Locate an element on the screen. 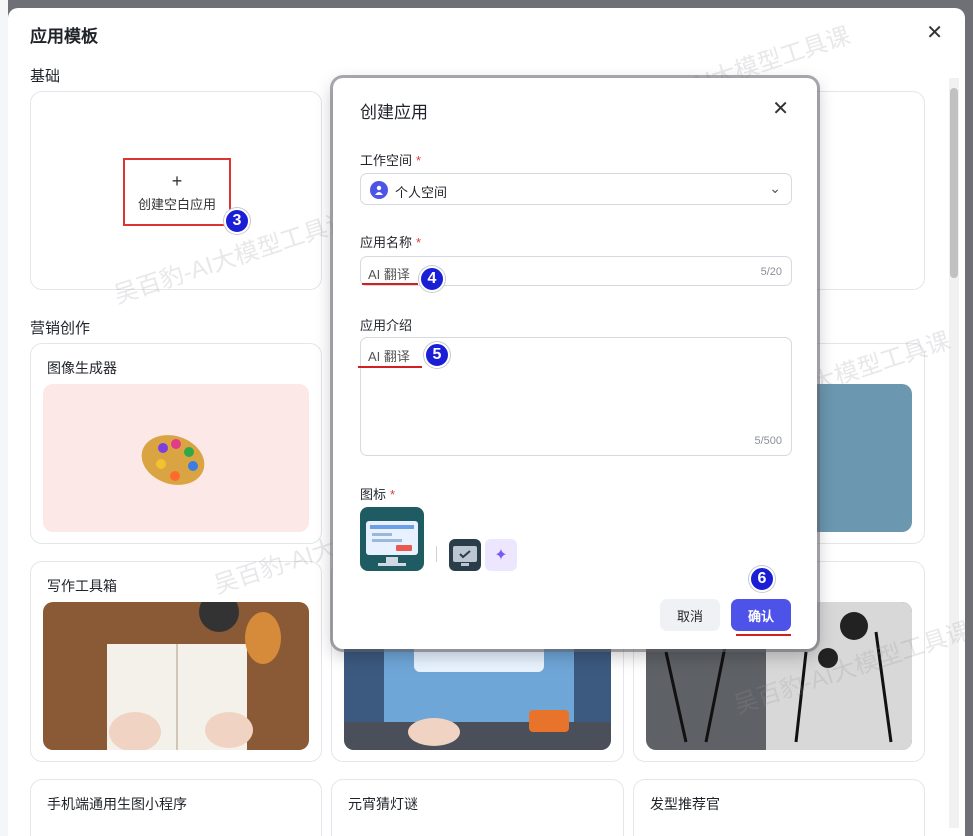 The width and height of the screenshot is (973, 836). card-title: 发型推荐官 is located at coordinates (685, 804).